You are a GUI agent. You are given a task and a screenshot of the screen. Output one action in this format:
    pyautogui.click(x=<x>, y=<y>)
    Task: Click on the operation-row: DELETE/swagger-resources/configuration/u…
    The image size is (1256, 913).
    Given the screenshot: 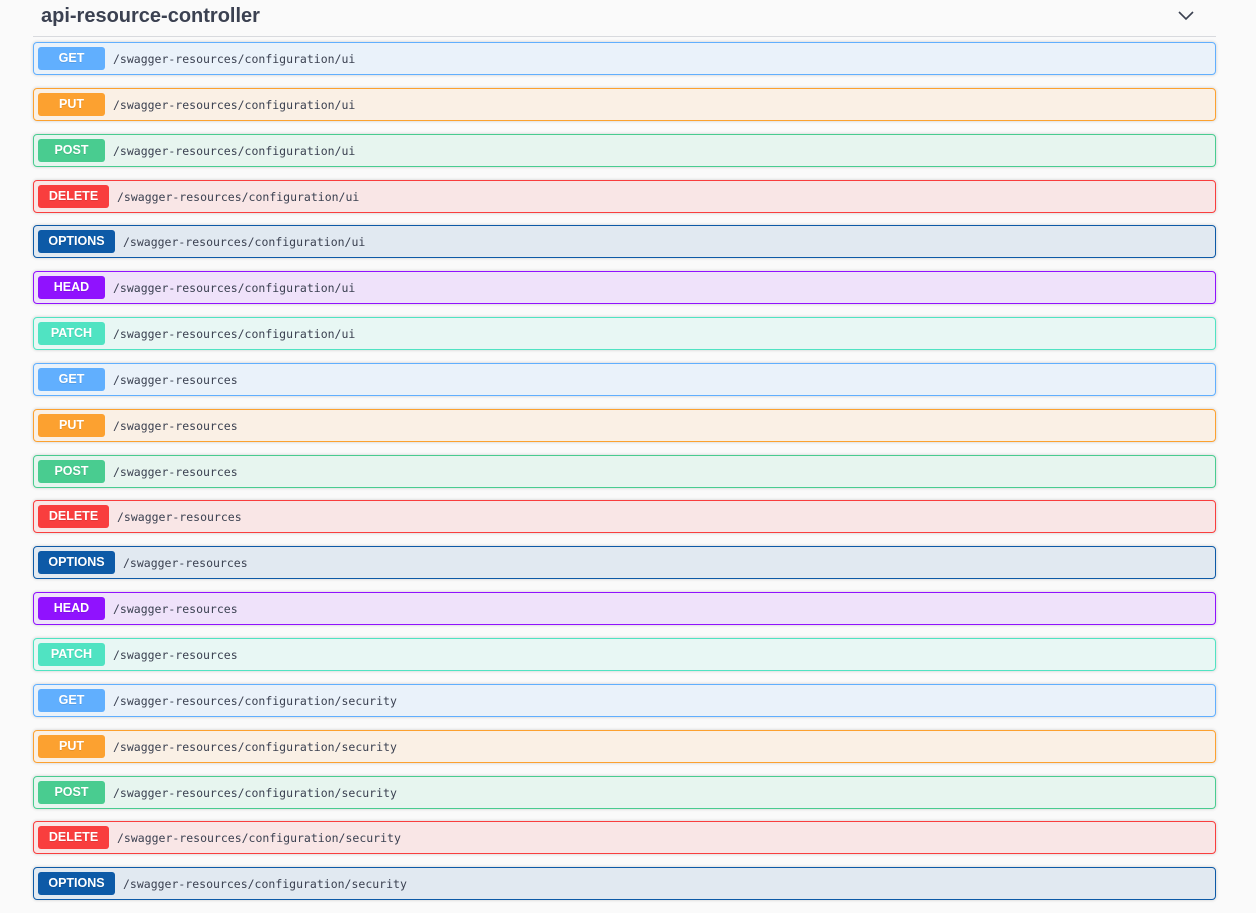 What is the action you would take?
    pyautogui.click(x=624, y=196)
    